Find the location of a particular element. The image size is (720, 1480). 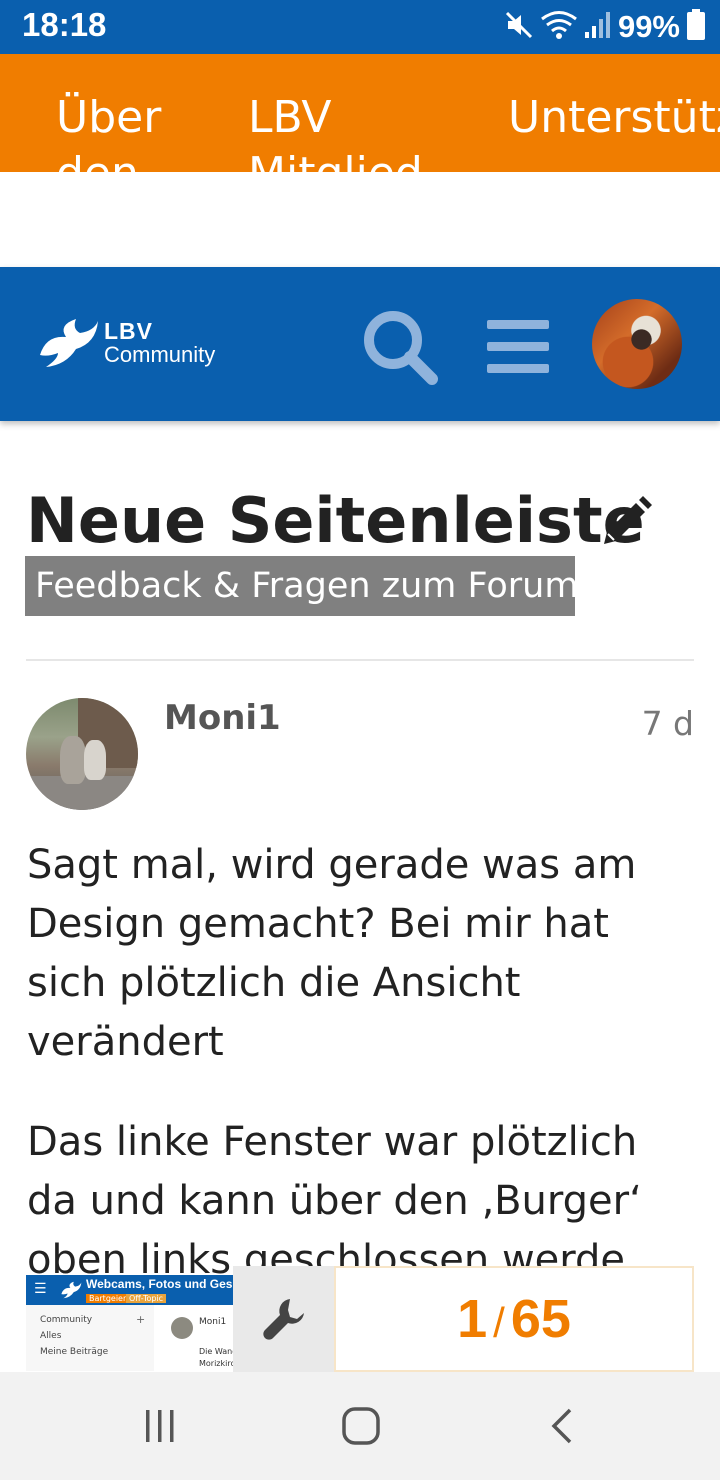

preview-post-line: Die Wand is located at coordinates (216, 1351).